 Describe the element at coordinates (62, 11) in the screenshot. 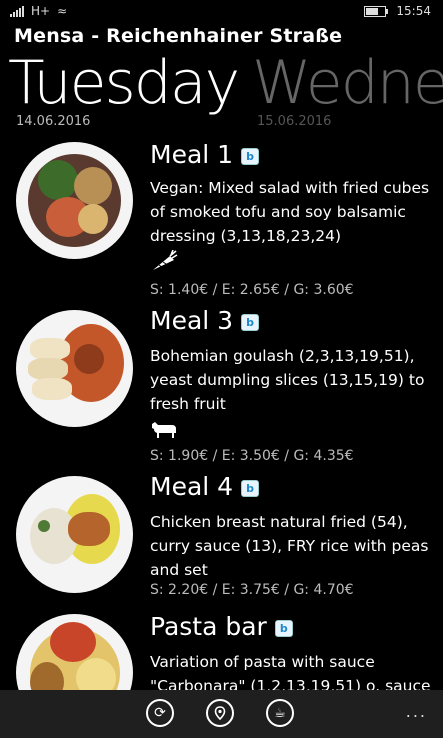

I see `data-transfer-icon: ≈` at that location.